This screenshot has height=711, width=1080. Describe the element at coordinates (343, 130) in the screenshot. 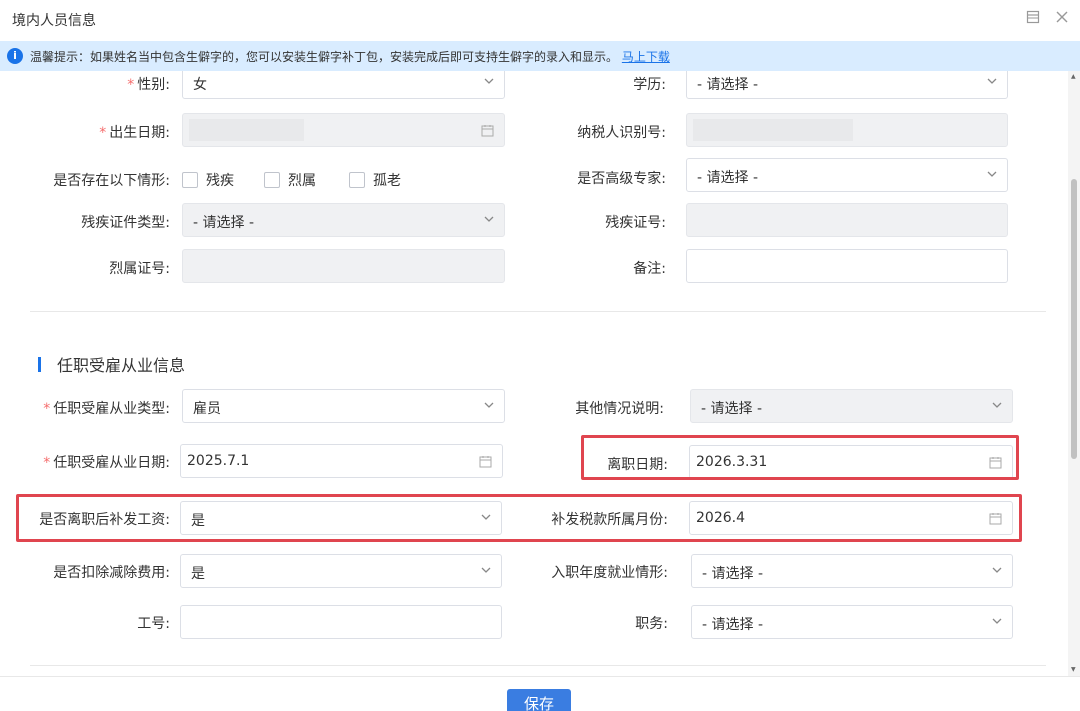

I see `birth-date-field` at that location.